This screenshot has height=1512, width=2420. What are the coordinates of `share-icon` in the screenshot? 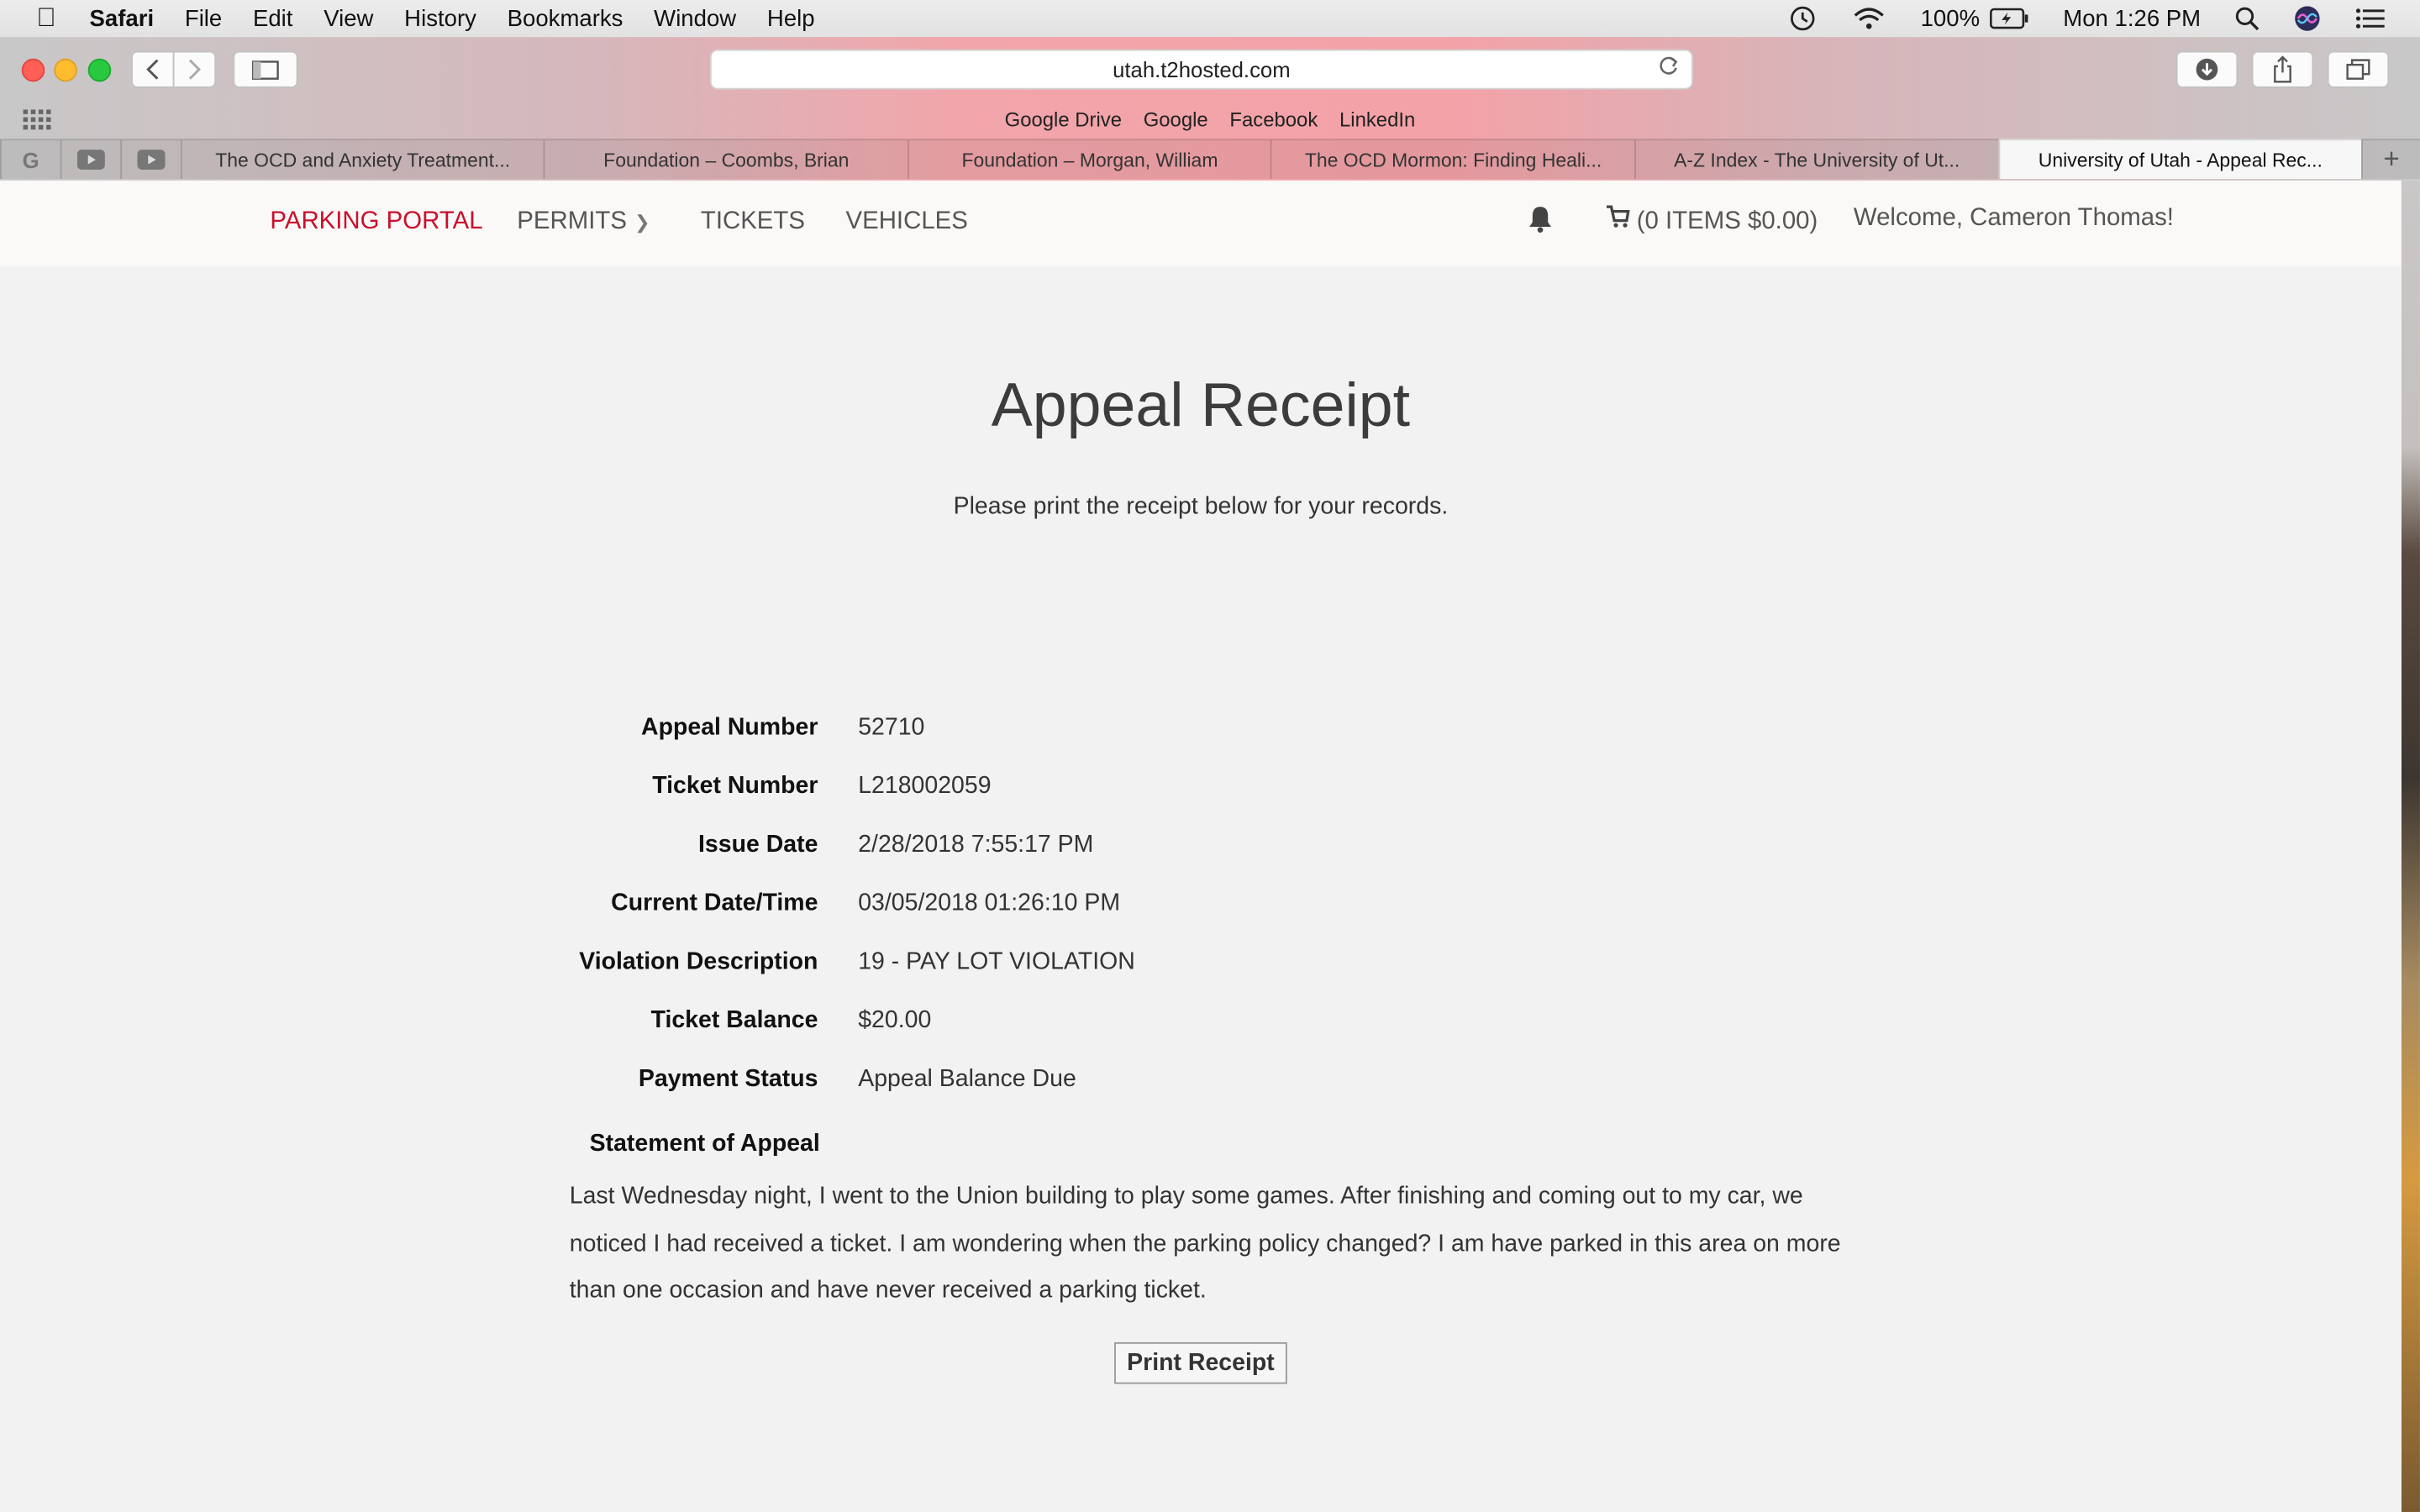 It's located at (2282, 69).